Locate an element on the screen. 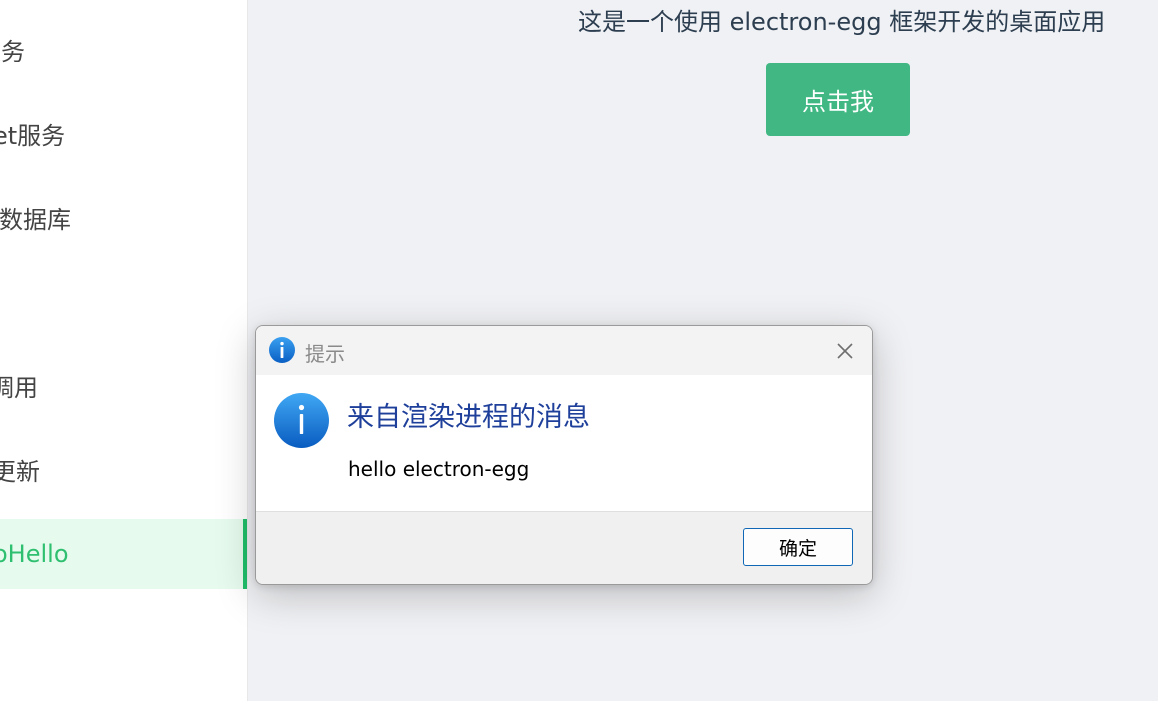 This screenshot has height=701, width=1158. sidebar-item-label: 更新 is located at coordinates (20, 471).